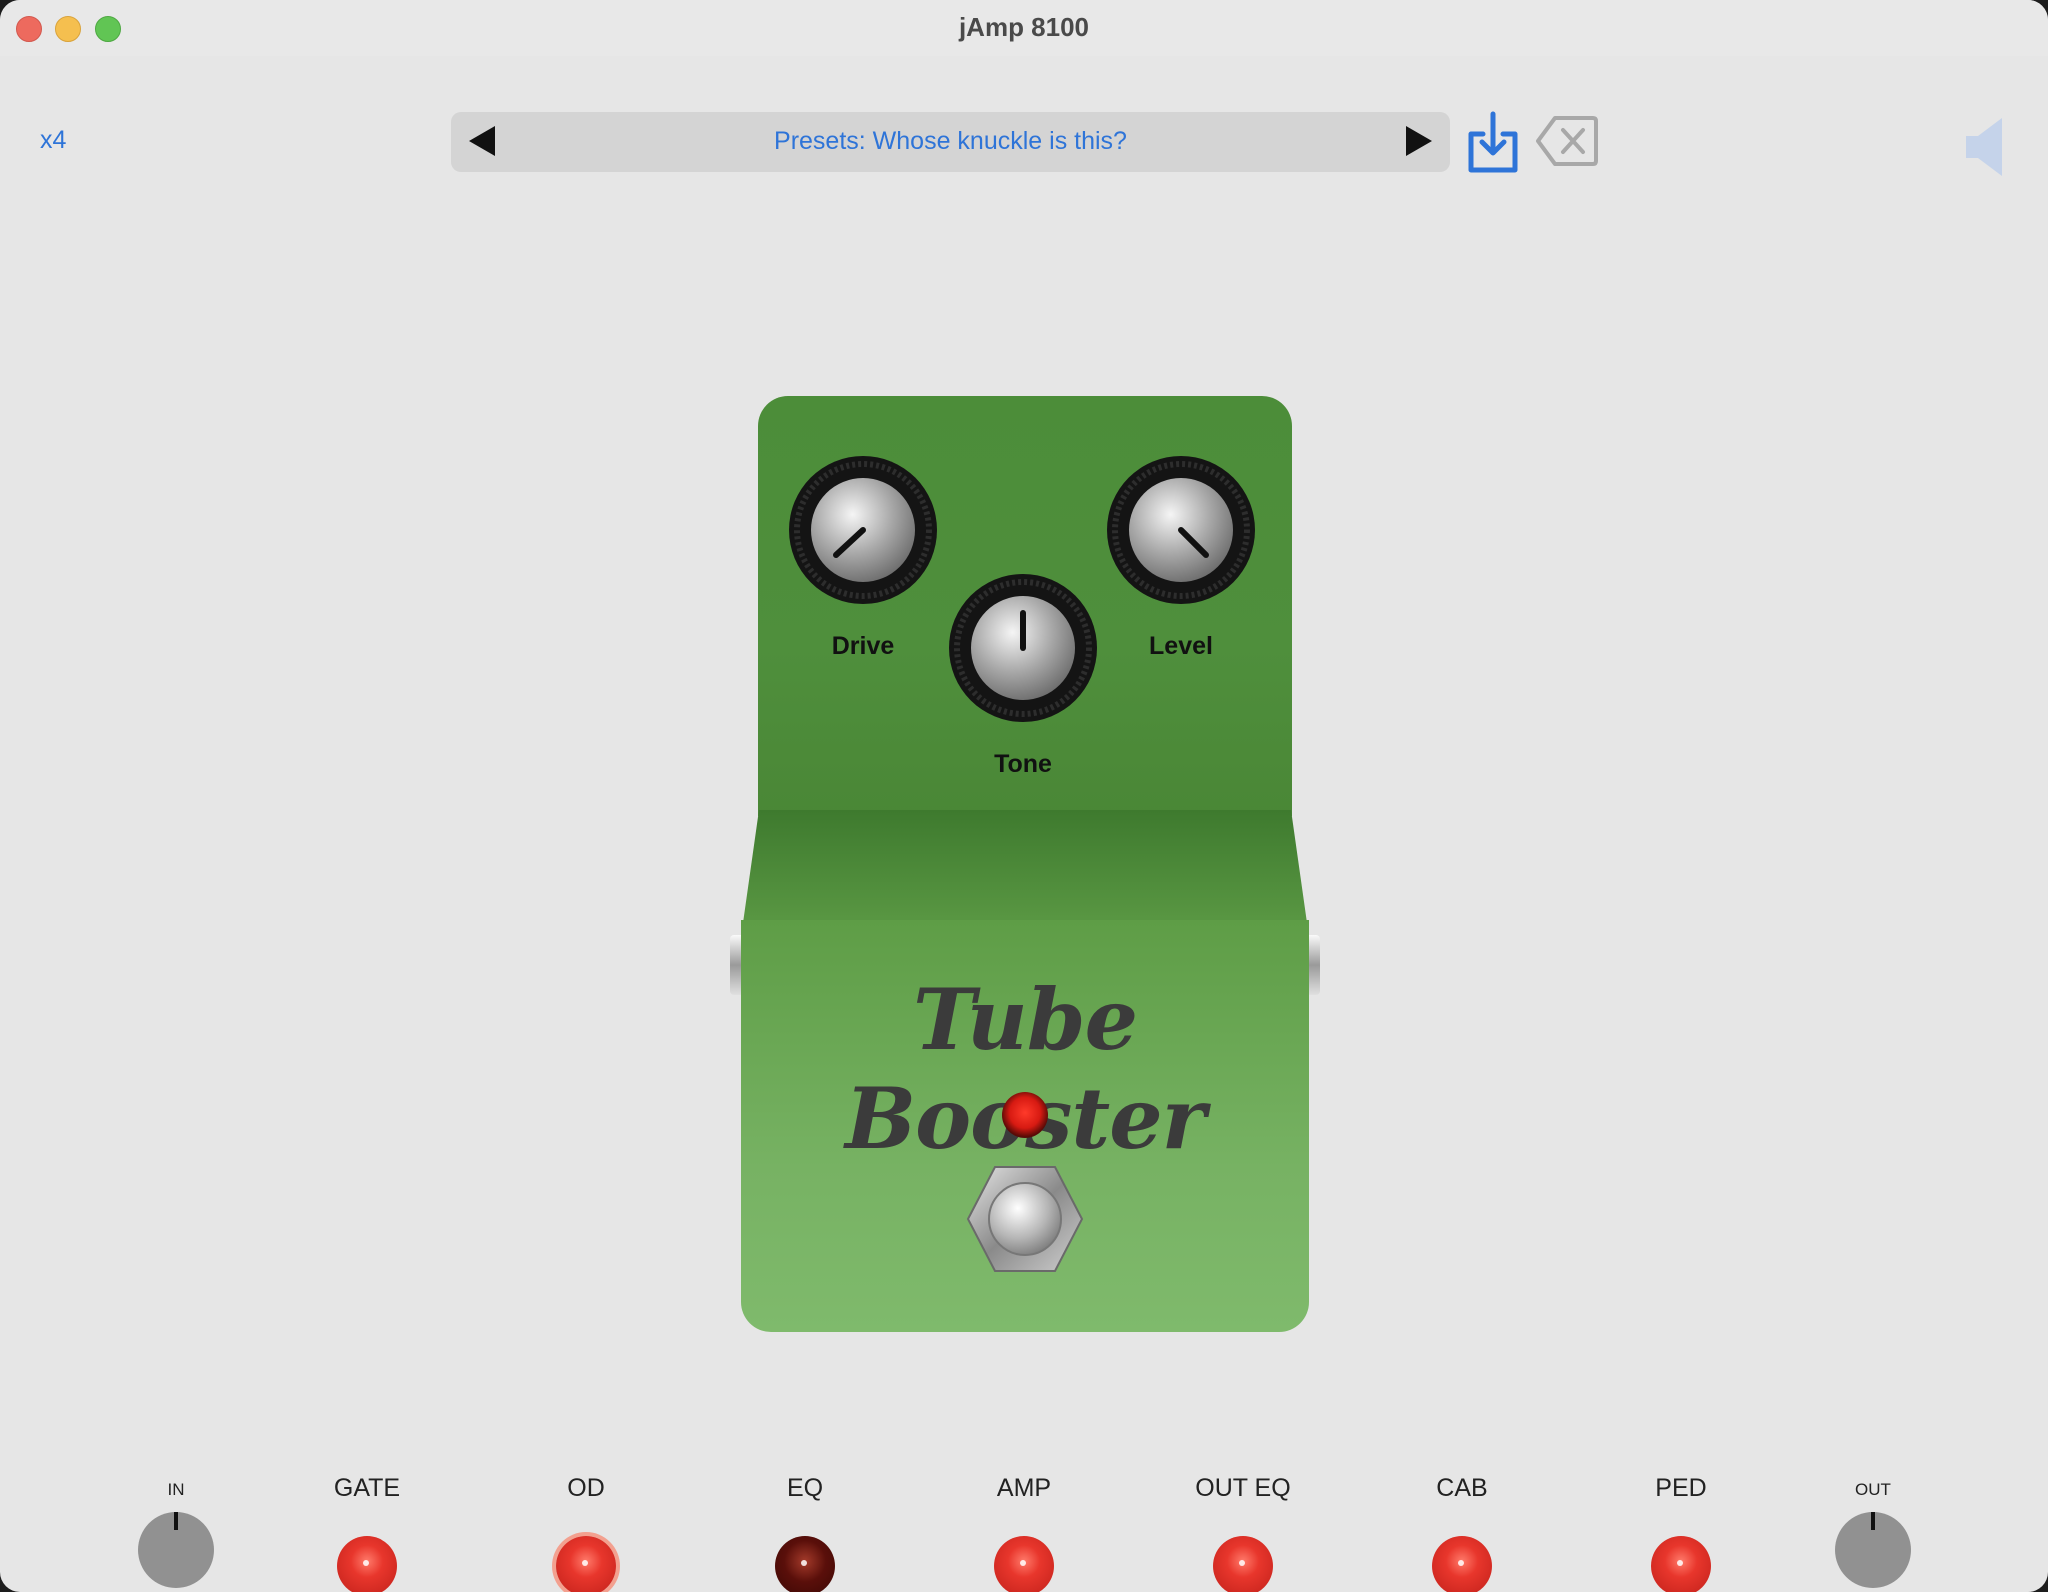 The image size is (2048, 1592). What do you see at coordinates (863, 530) in the screenshot?
I see `drive-knob` at bounding box center [863, 530].